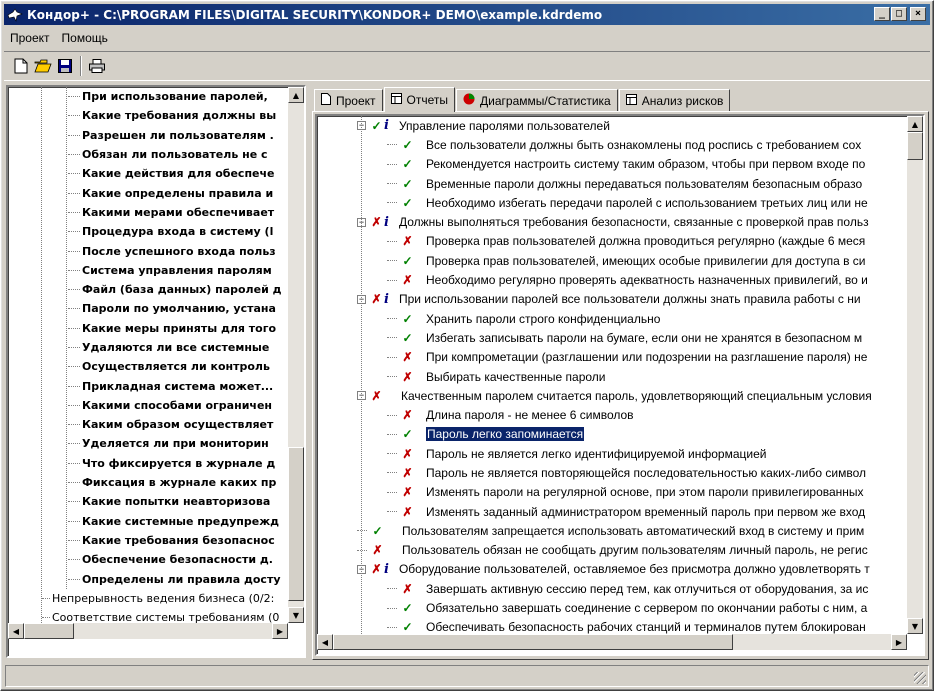 The height and width of the screenshot is (691, 934). What do you see at coordinates (148, 250) in the screenshot?
I see `tree-question-item: После успешного входа польз` at bounding box center [148, 250].